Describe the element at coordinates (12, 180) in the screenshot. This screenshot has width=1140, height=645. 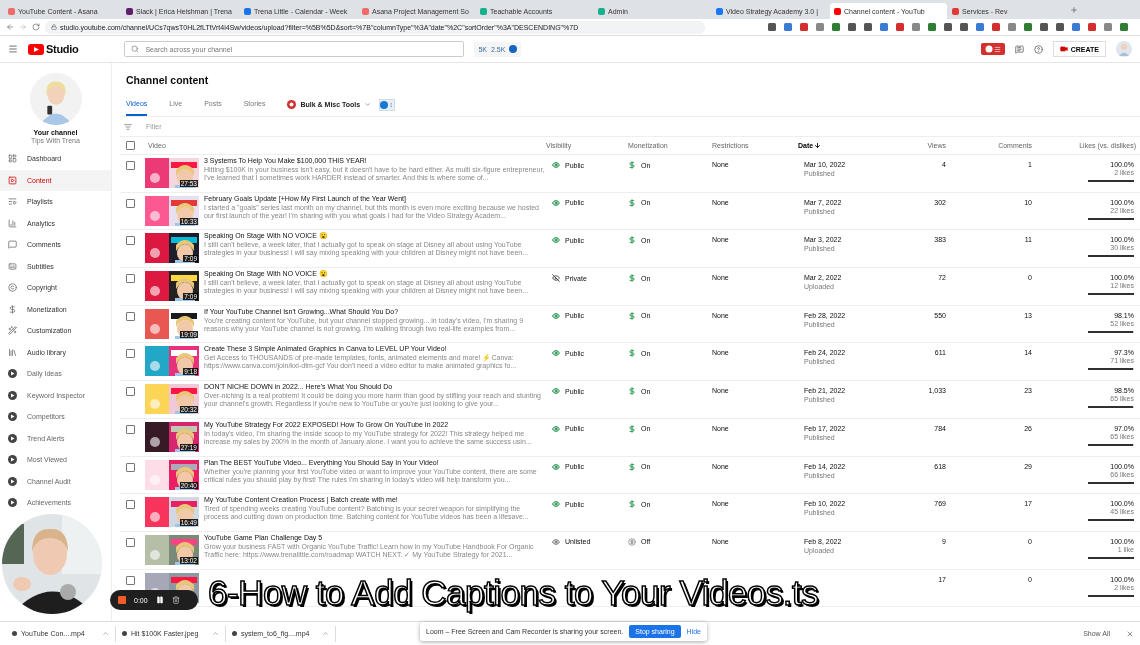
I see `play-icon` at that location.